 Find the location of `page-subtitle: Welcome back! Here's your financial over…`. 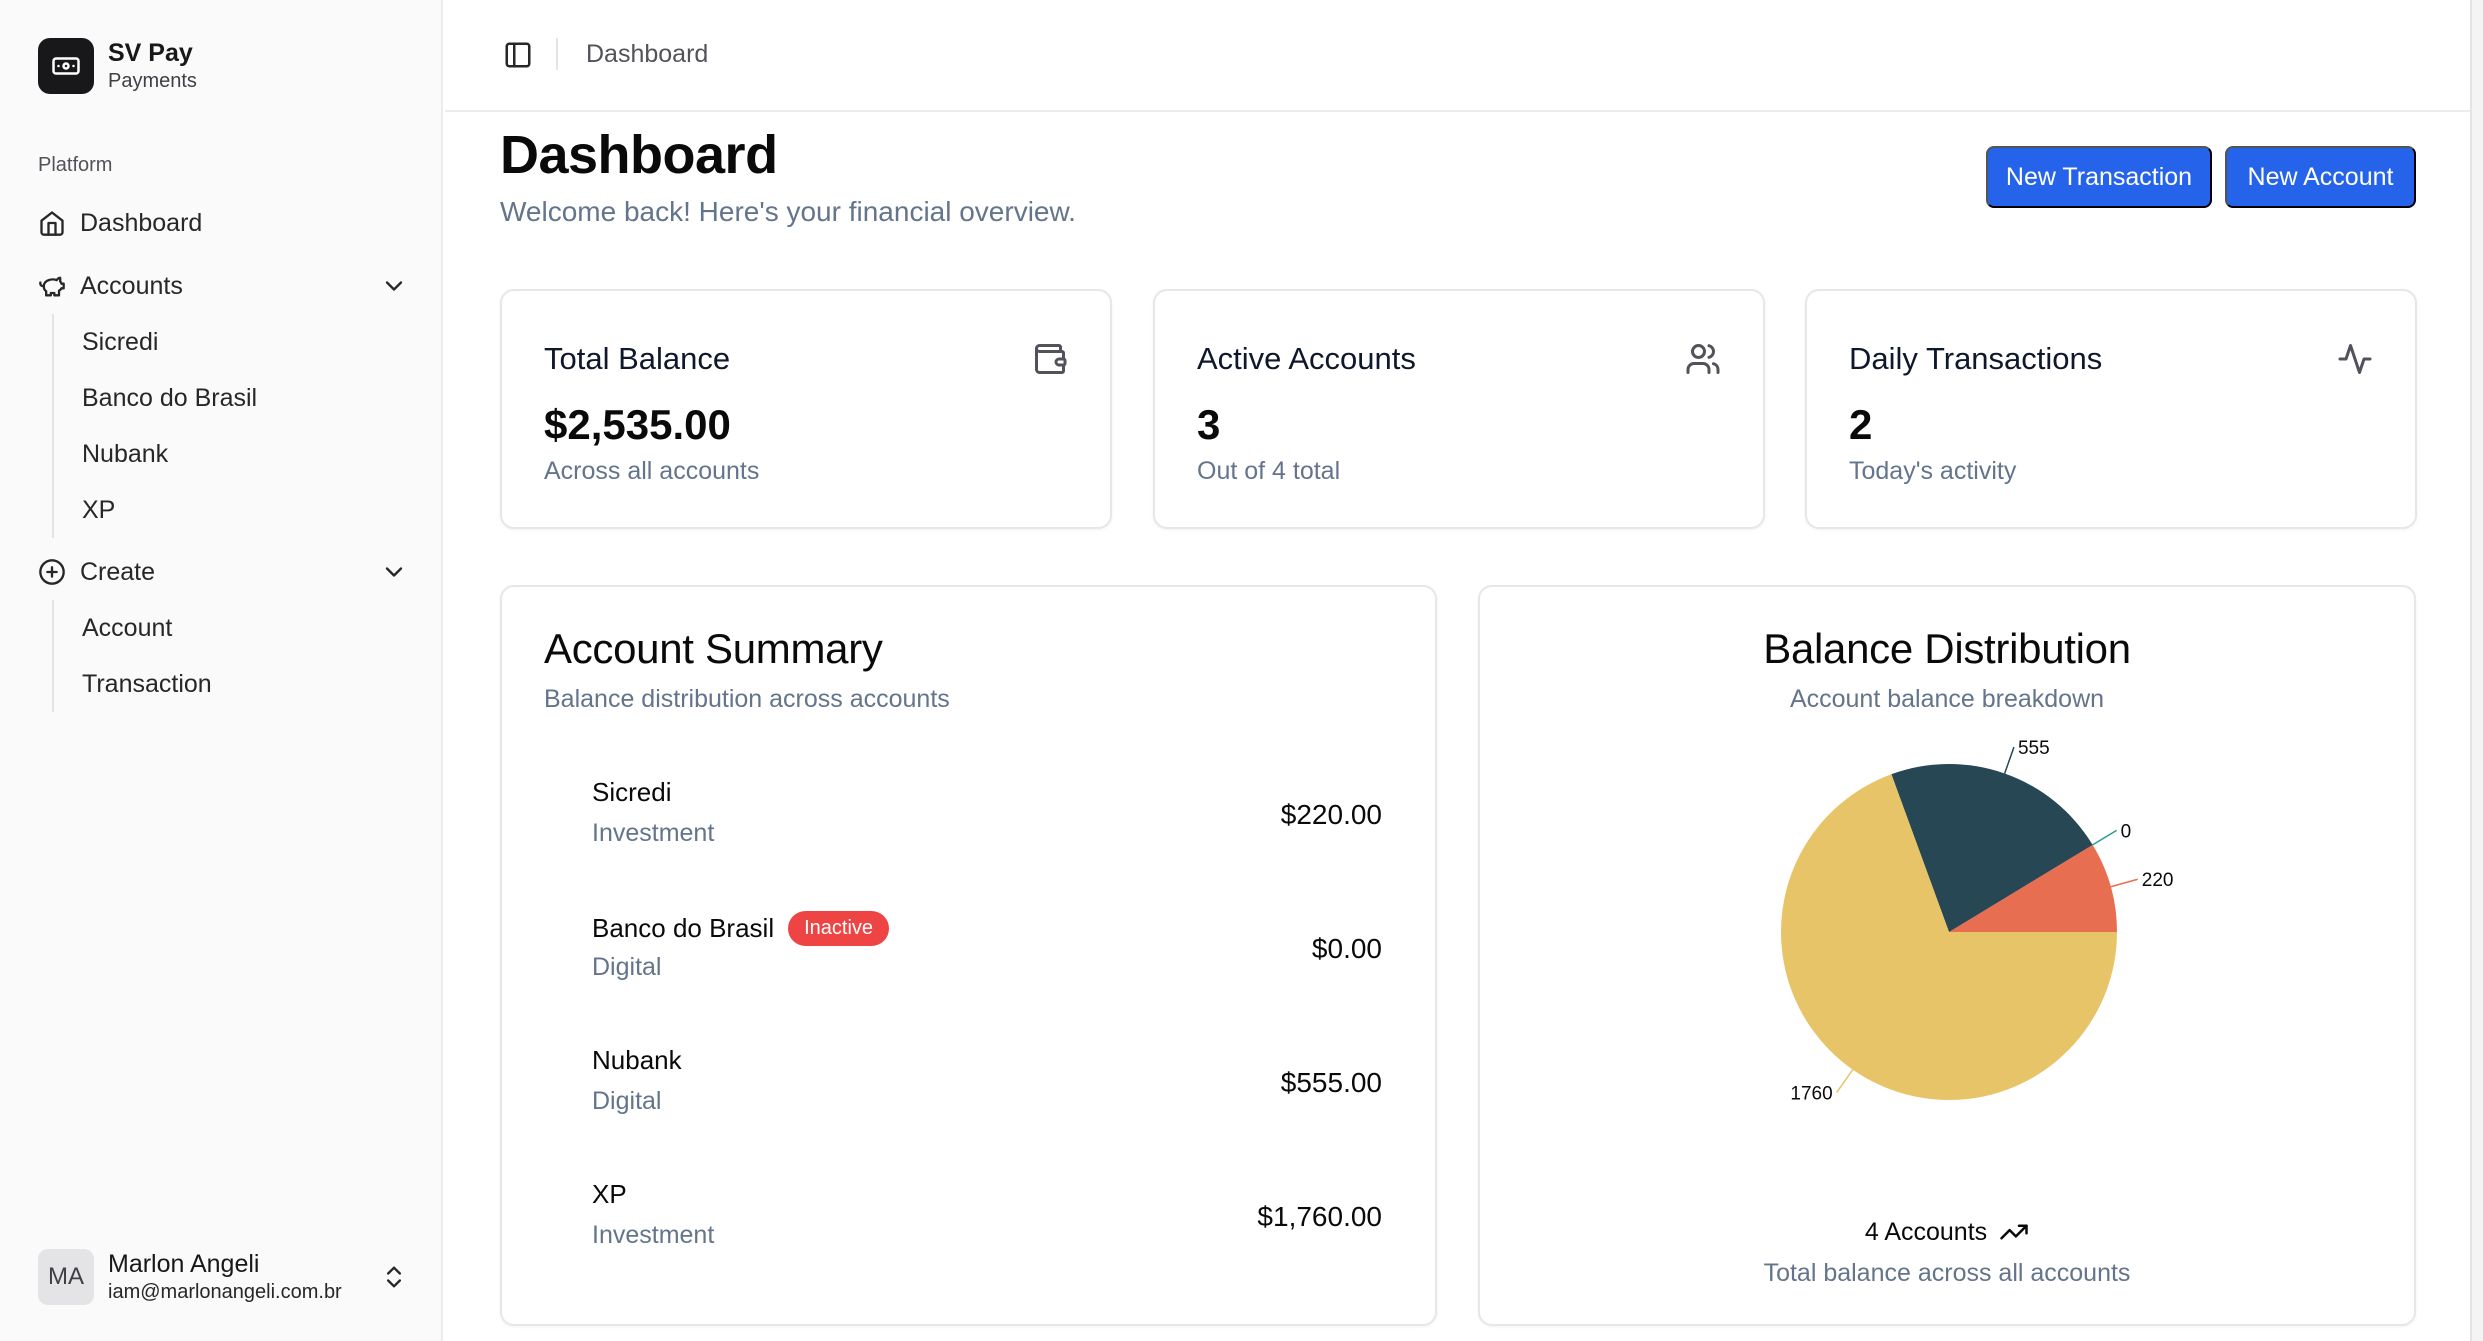

page-subtitle: Welcome back! Here's your financial over… is located at coordinates (788, 211).